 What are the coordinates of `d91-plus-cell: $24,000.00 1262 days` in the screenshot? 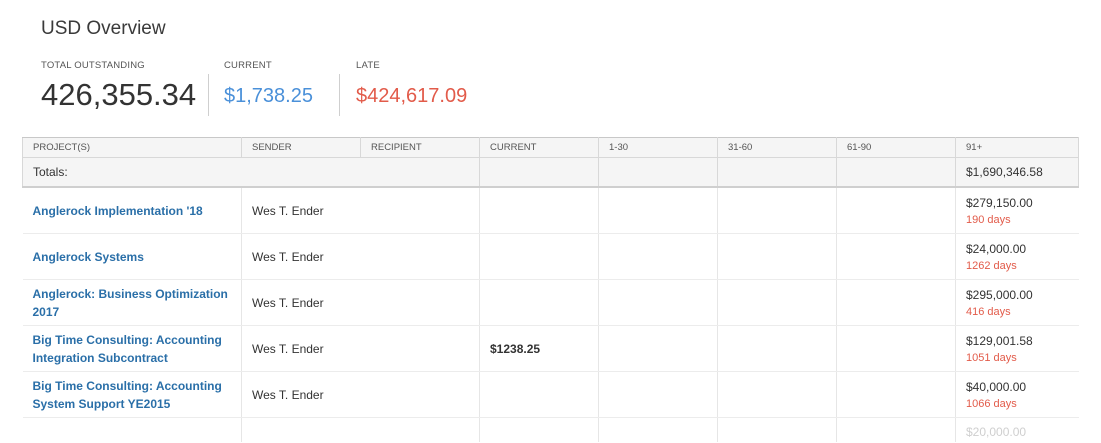 It's located at (1017, 256).